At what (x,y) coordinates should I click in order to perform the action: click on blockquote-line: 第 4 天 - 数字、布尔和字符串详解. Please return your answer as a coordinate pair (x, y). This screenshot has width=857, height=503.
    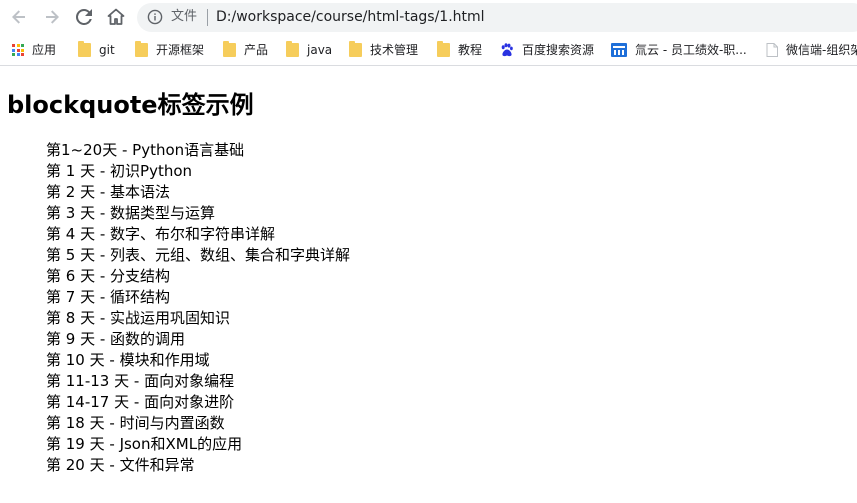
    Looking at the image, I should click on (161, 234).